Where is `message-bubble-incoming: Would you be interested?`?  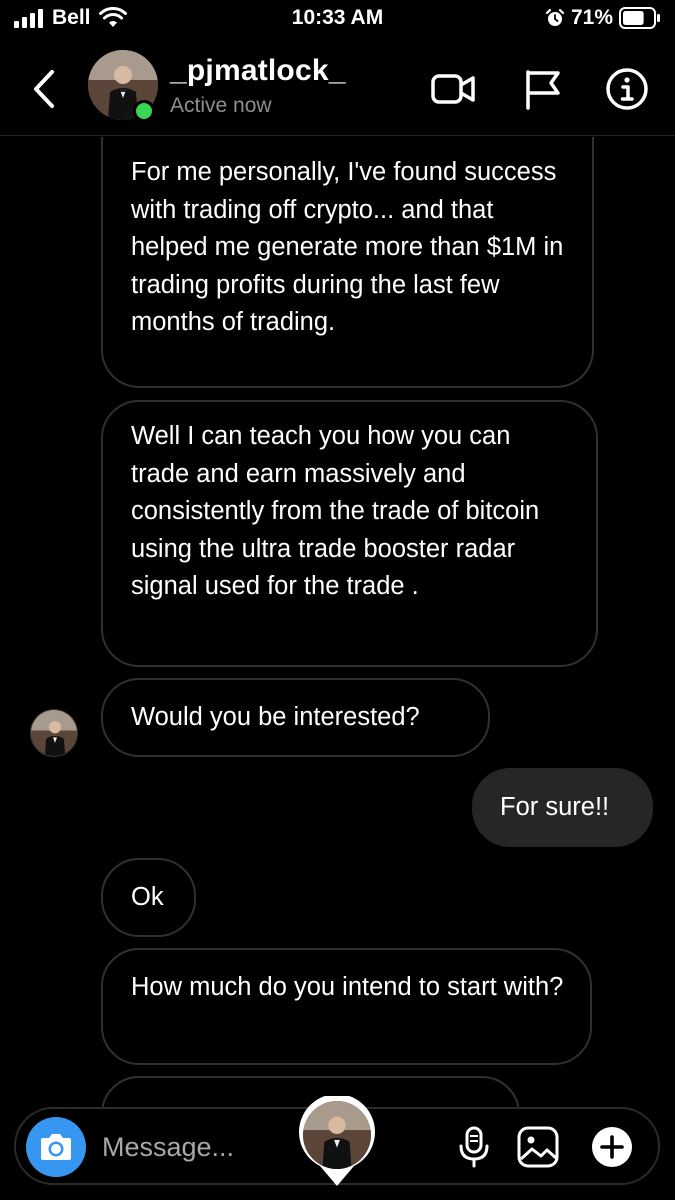
message-bubble-incoming: Would you be interested? is located at coordinates (295, 717).